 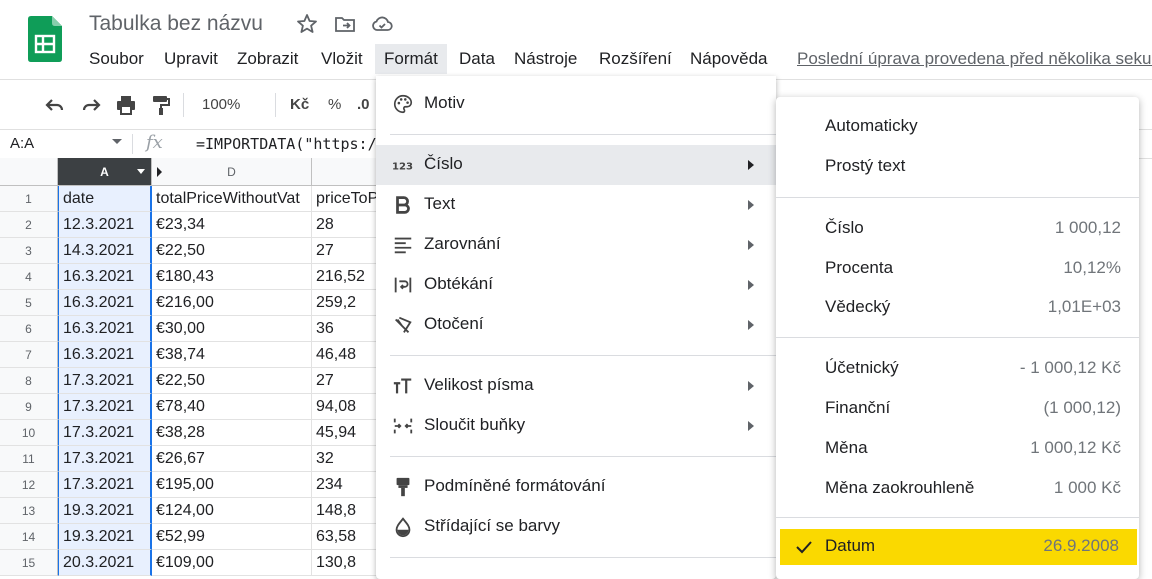 What do you see at coordinates (29, 381) in the screenshot?
I see `row-header: 8` at bounding box center [29, 381].